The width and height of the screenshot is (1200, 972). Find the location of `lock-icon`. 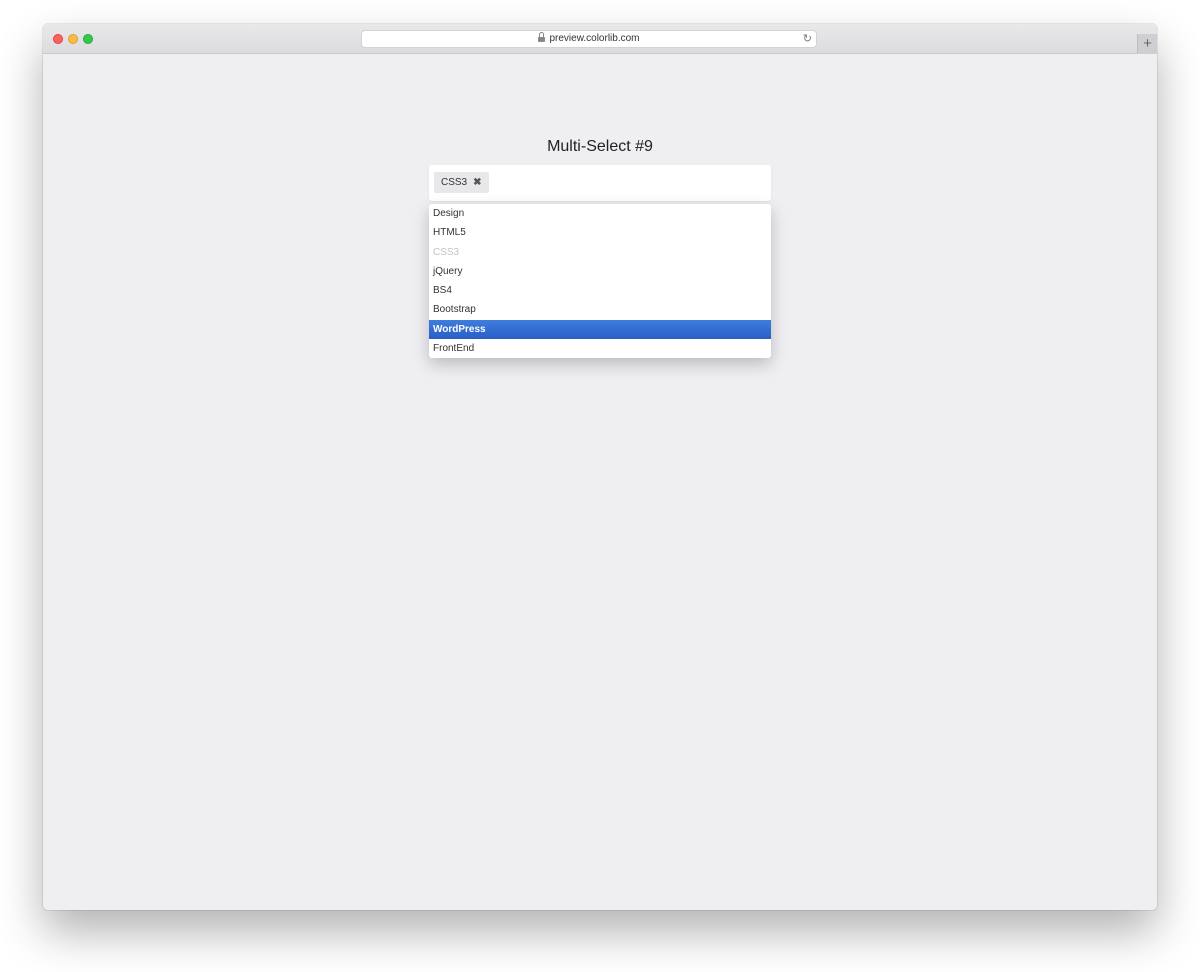

lock-icon is located at coordinates (542, 37).